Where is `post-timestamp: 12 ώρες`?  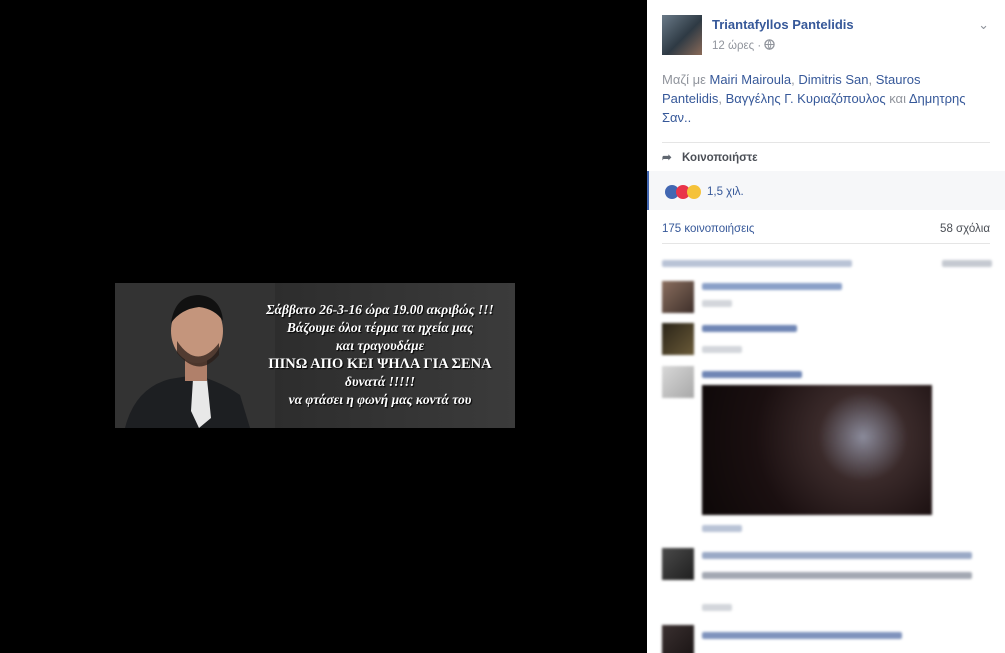
post-timestamp: 12 ώρες is located at coordinates (733, 46).